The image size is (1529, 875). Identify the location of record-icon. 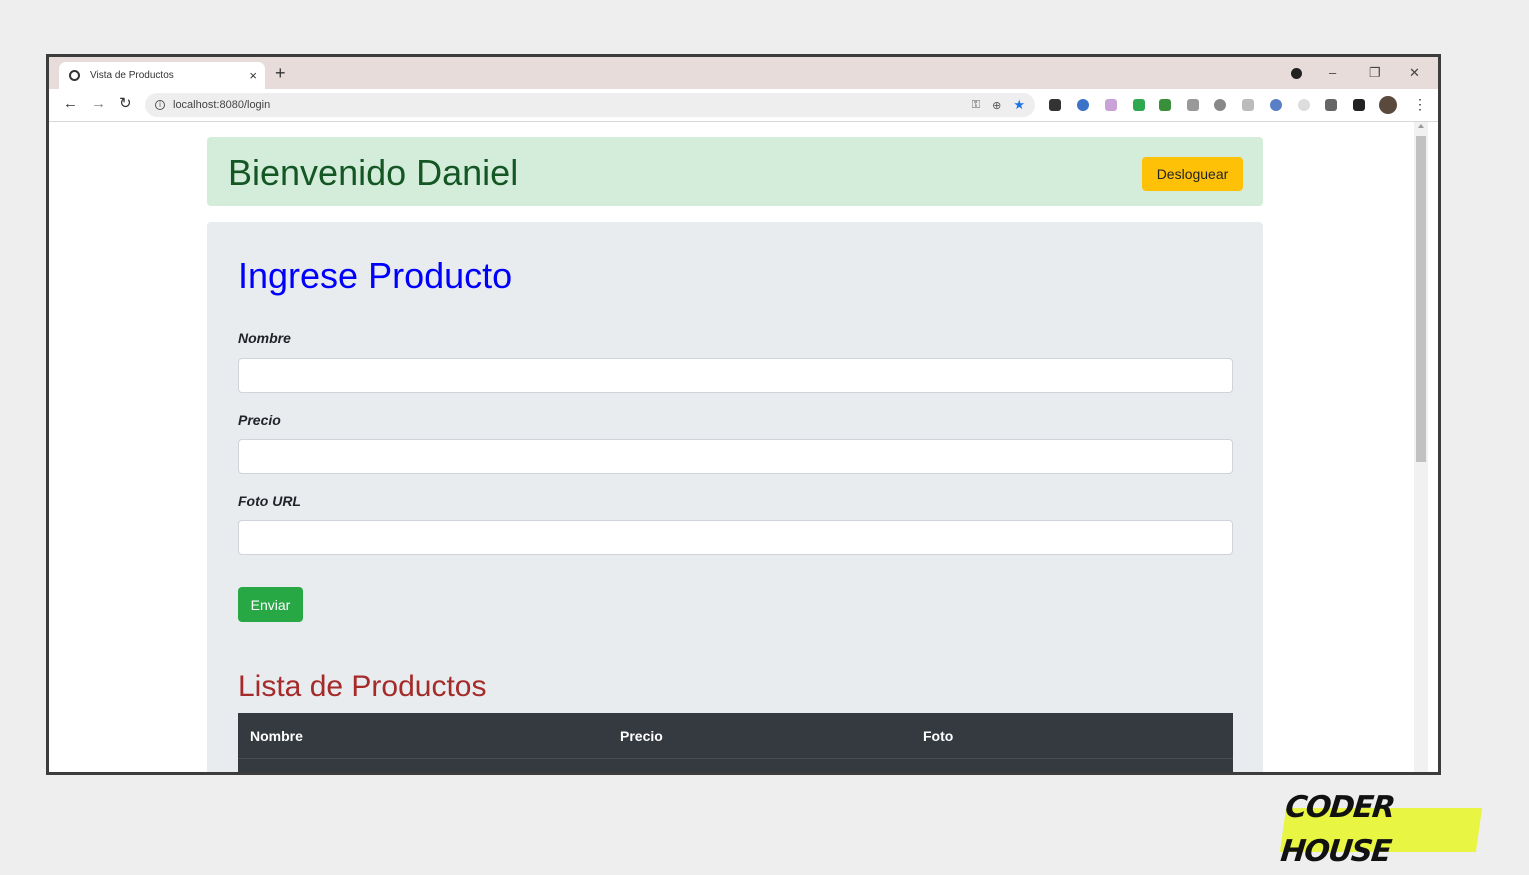
(1296, 73).